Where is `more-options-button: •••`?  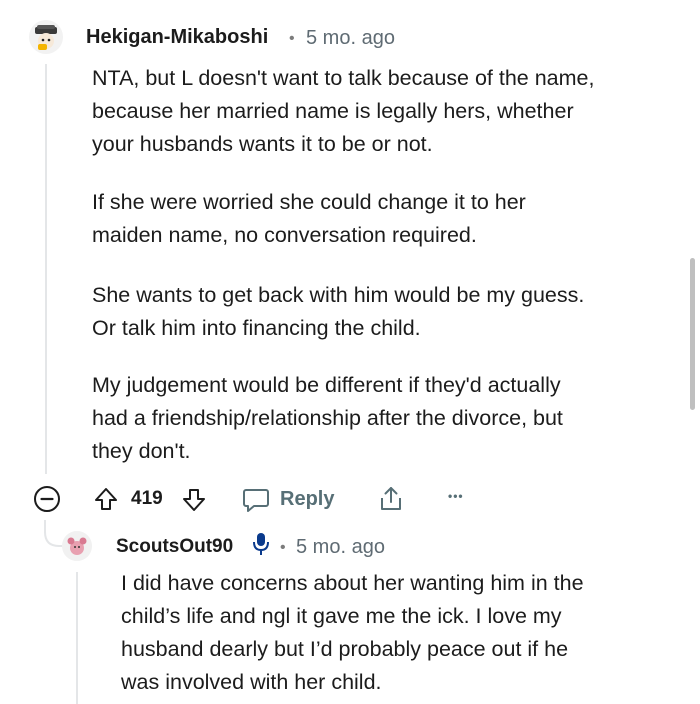
more-options-button: ••• is located at coordinates (456, 496).